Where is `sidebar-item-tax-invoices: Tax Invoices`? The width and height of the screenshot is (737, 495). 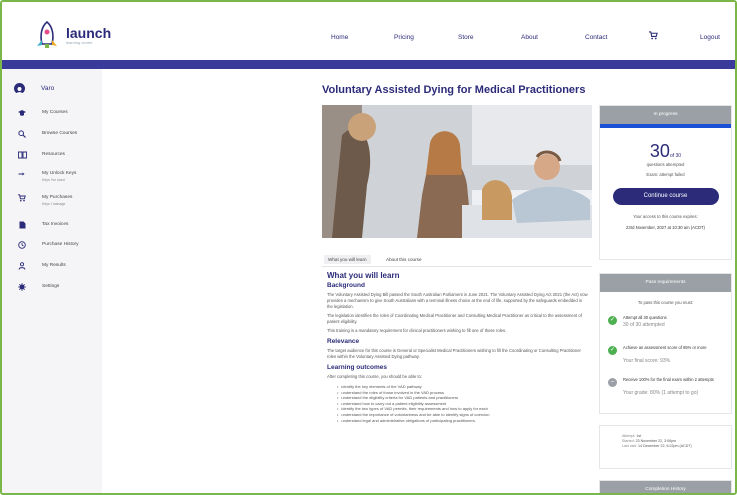
sidebar-item-tax-invoices: Tax Invoices is located at coordinates (43, 225).